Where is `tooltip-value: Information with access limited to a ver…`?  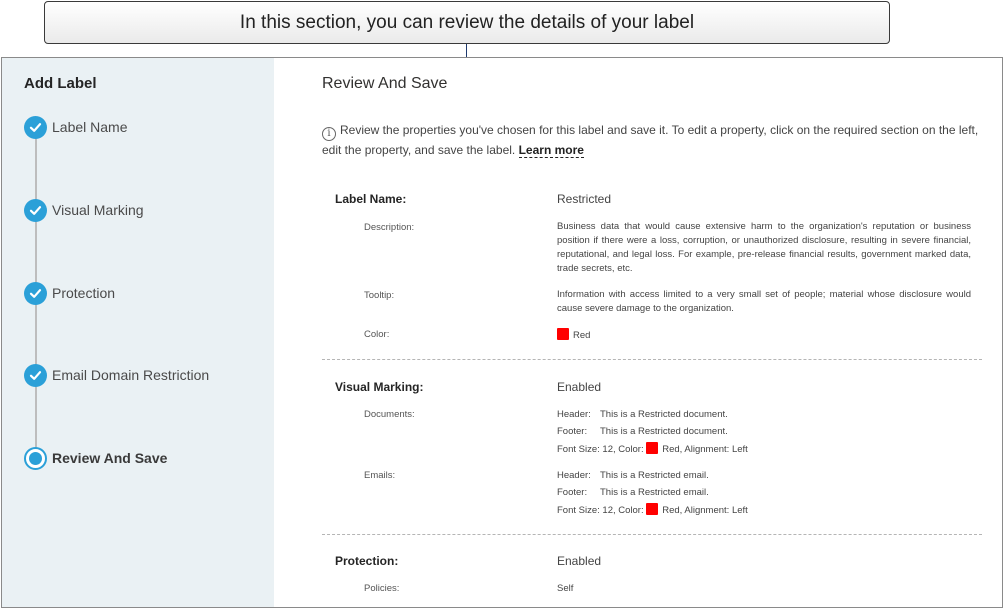 tooltip-value: Information with access limited to a ver… is located at coordinates (764, 301).